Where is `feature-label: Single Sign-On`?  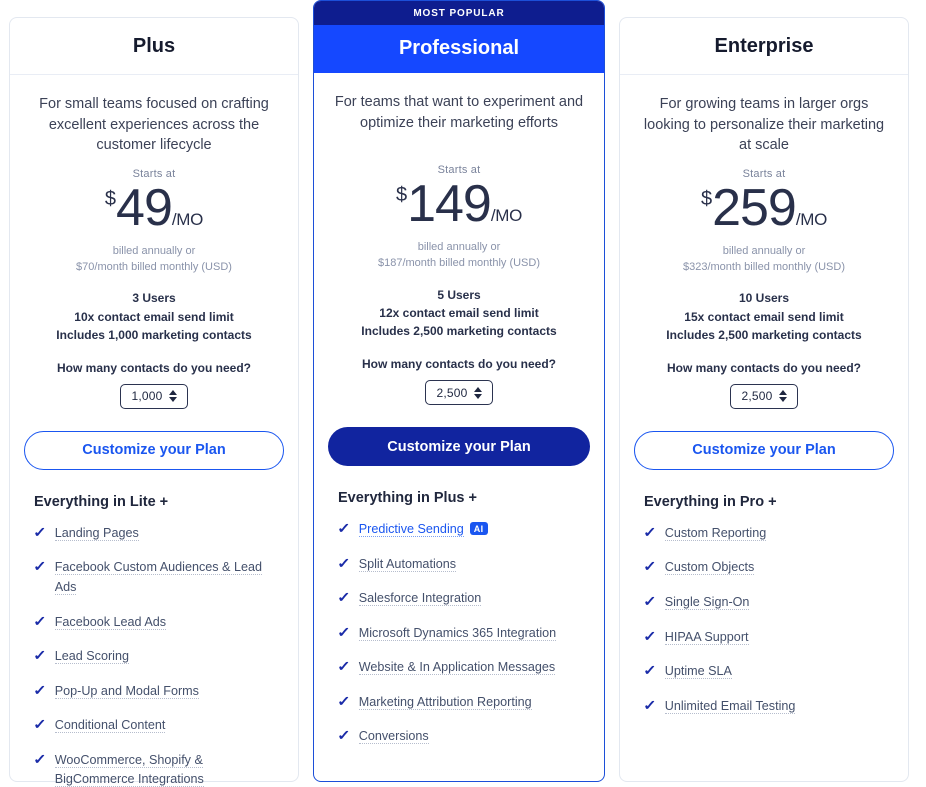 feature-label: Single Sign-On is located at coordinates (707, 602).